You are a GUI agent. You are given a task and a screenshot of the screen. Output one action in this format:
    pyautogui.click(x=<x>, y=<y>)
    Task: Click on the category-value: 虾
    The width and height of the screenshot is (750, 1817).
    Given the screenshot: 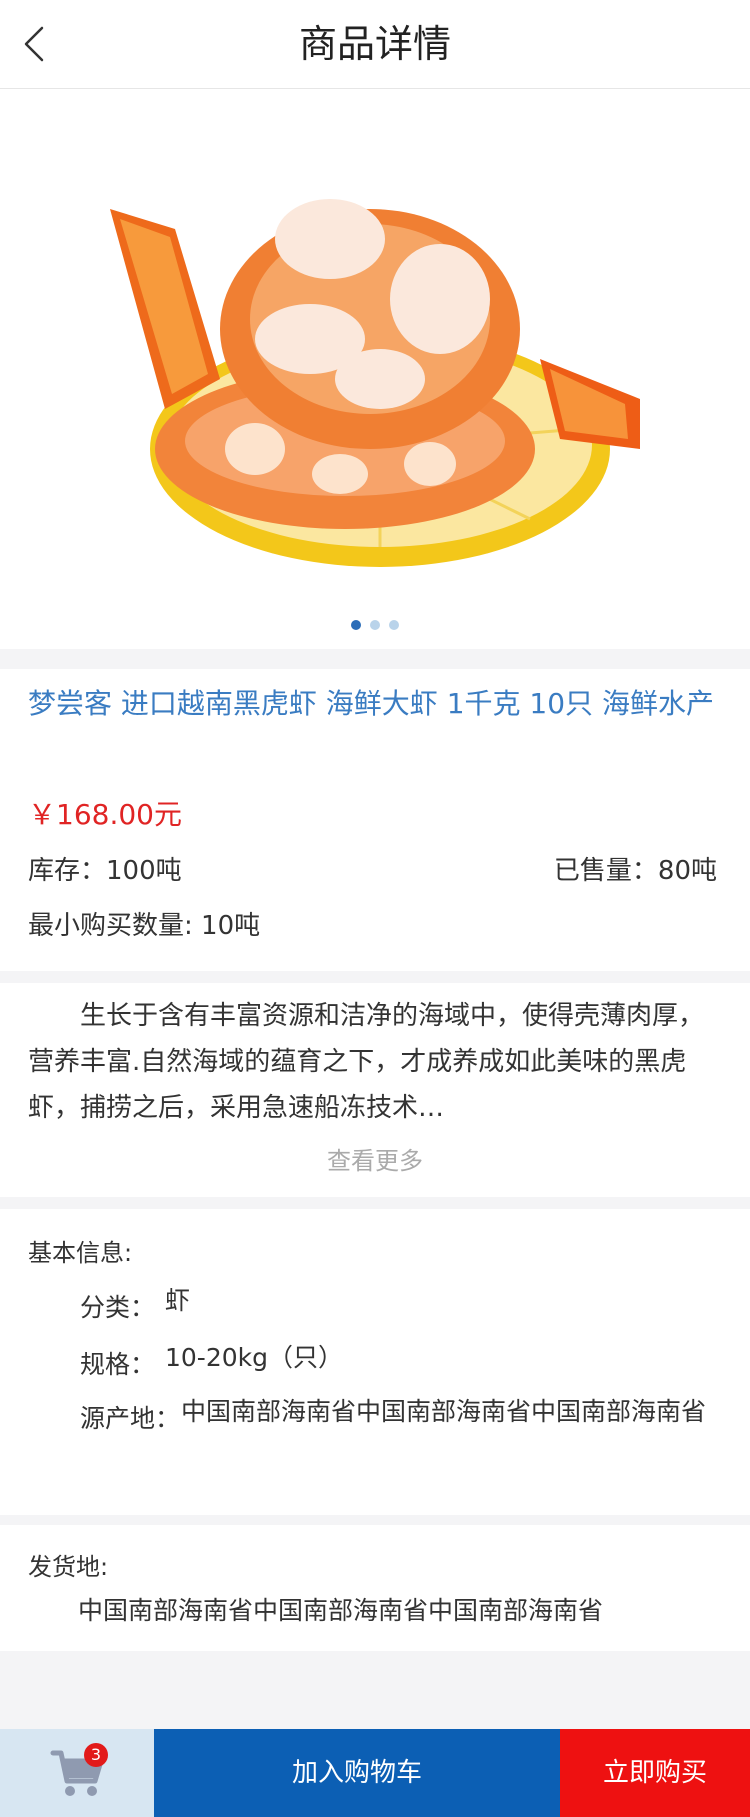 What is the action you would take?
    pyautogui.click(x=178, y=1300)
    